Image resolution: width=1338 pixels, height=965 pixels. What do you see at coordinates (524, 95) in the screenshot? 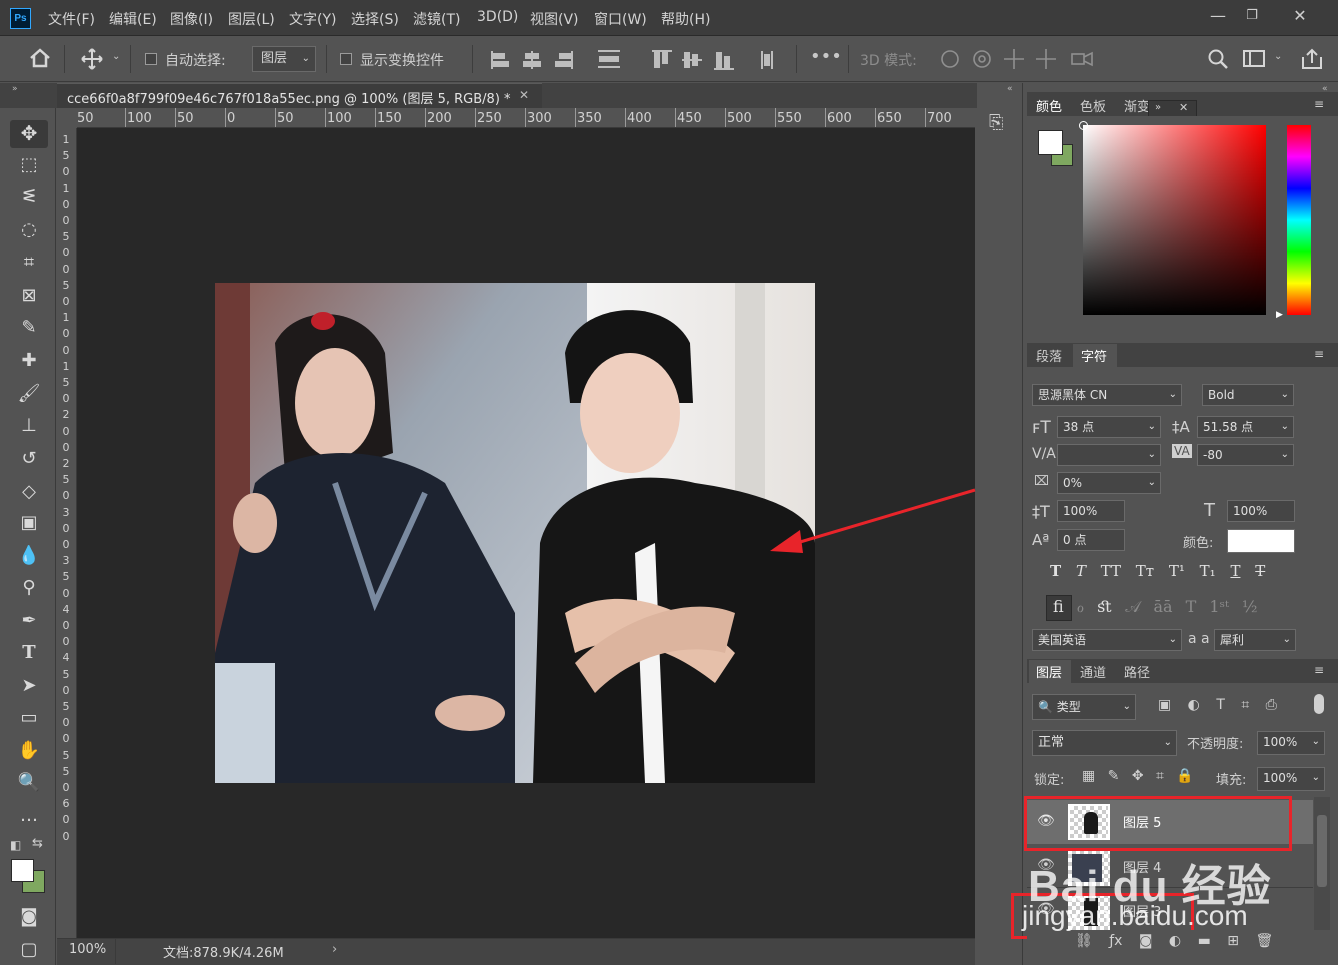
I see `close-tab-icon: ✕` at bounding box center [524, 95].